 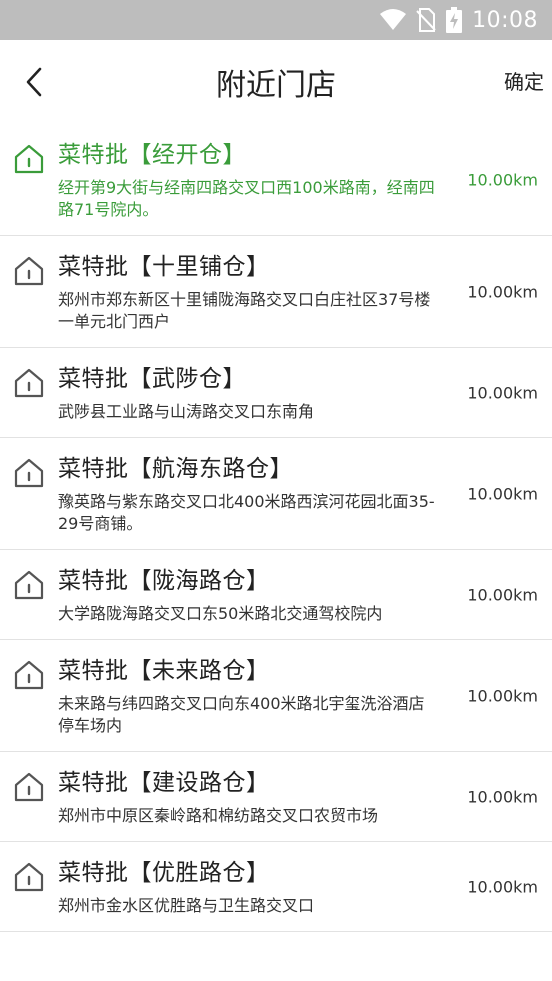 What do you see at coordinates (164, 581) in the screenshot?
I see `store-name: 菜特批【陇海路仓】` at bounding box center [164, 581].